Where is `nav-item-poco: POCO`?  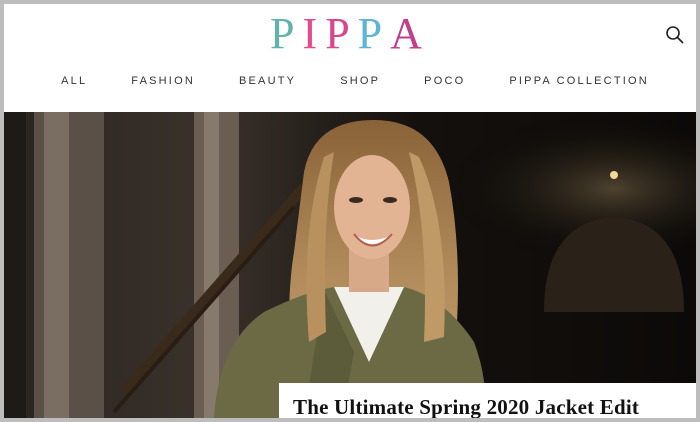 nav-item-poco: POCO is located at coordinates (444, 83).